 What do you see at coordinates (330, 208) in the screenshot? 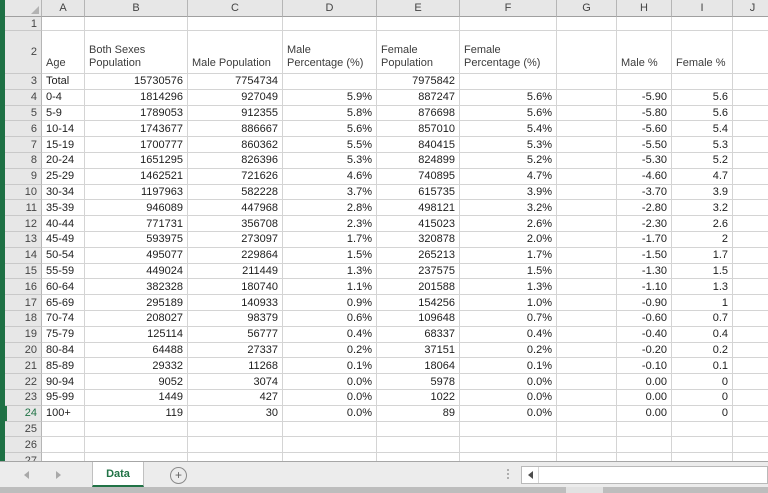
I see `cell-D11: 2.8%` at bounding box center [330, 208].